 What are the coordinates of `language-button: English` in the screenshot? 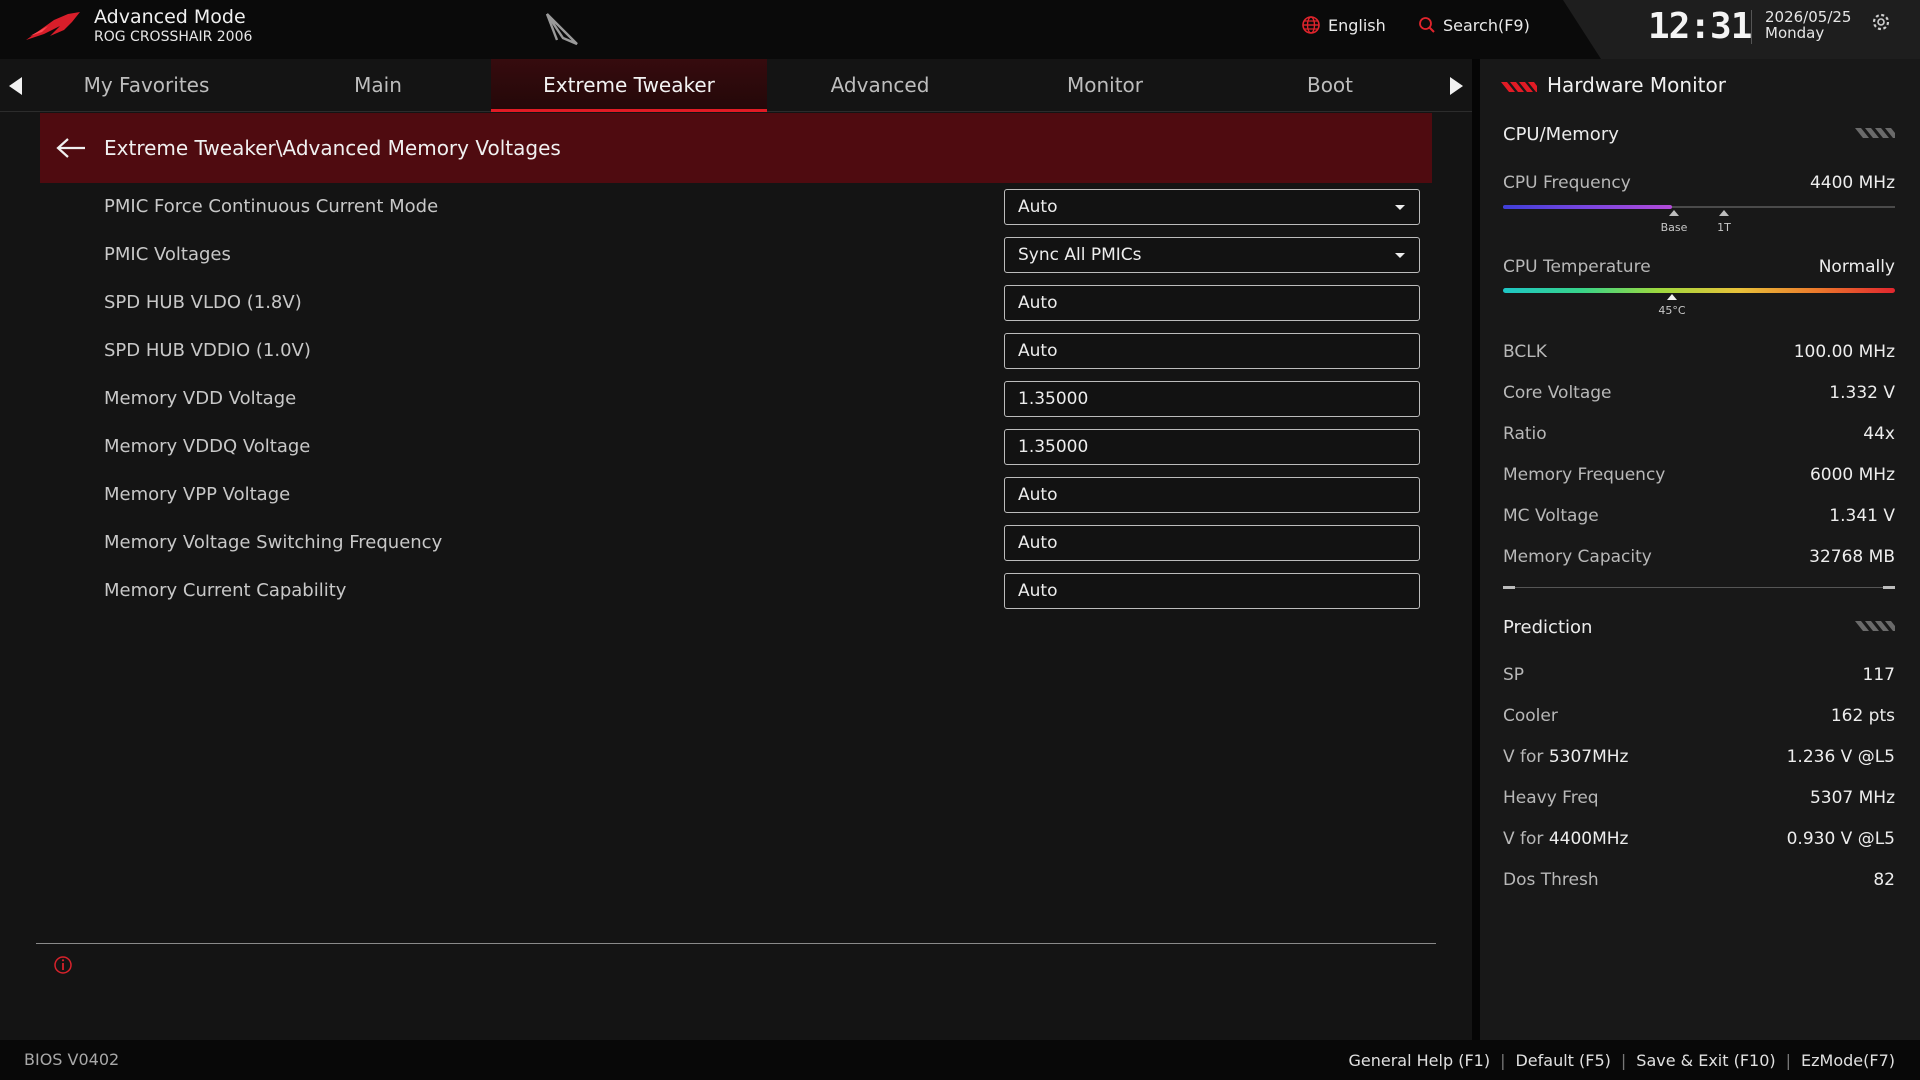 It's located at (1343, 25).